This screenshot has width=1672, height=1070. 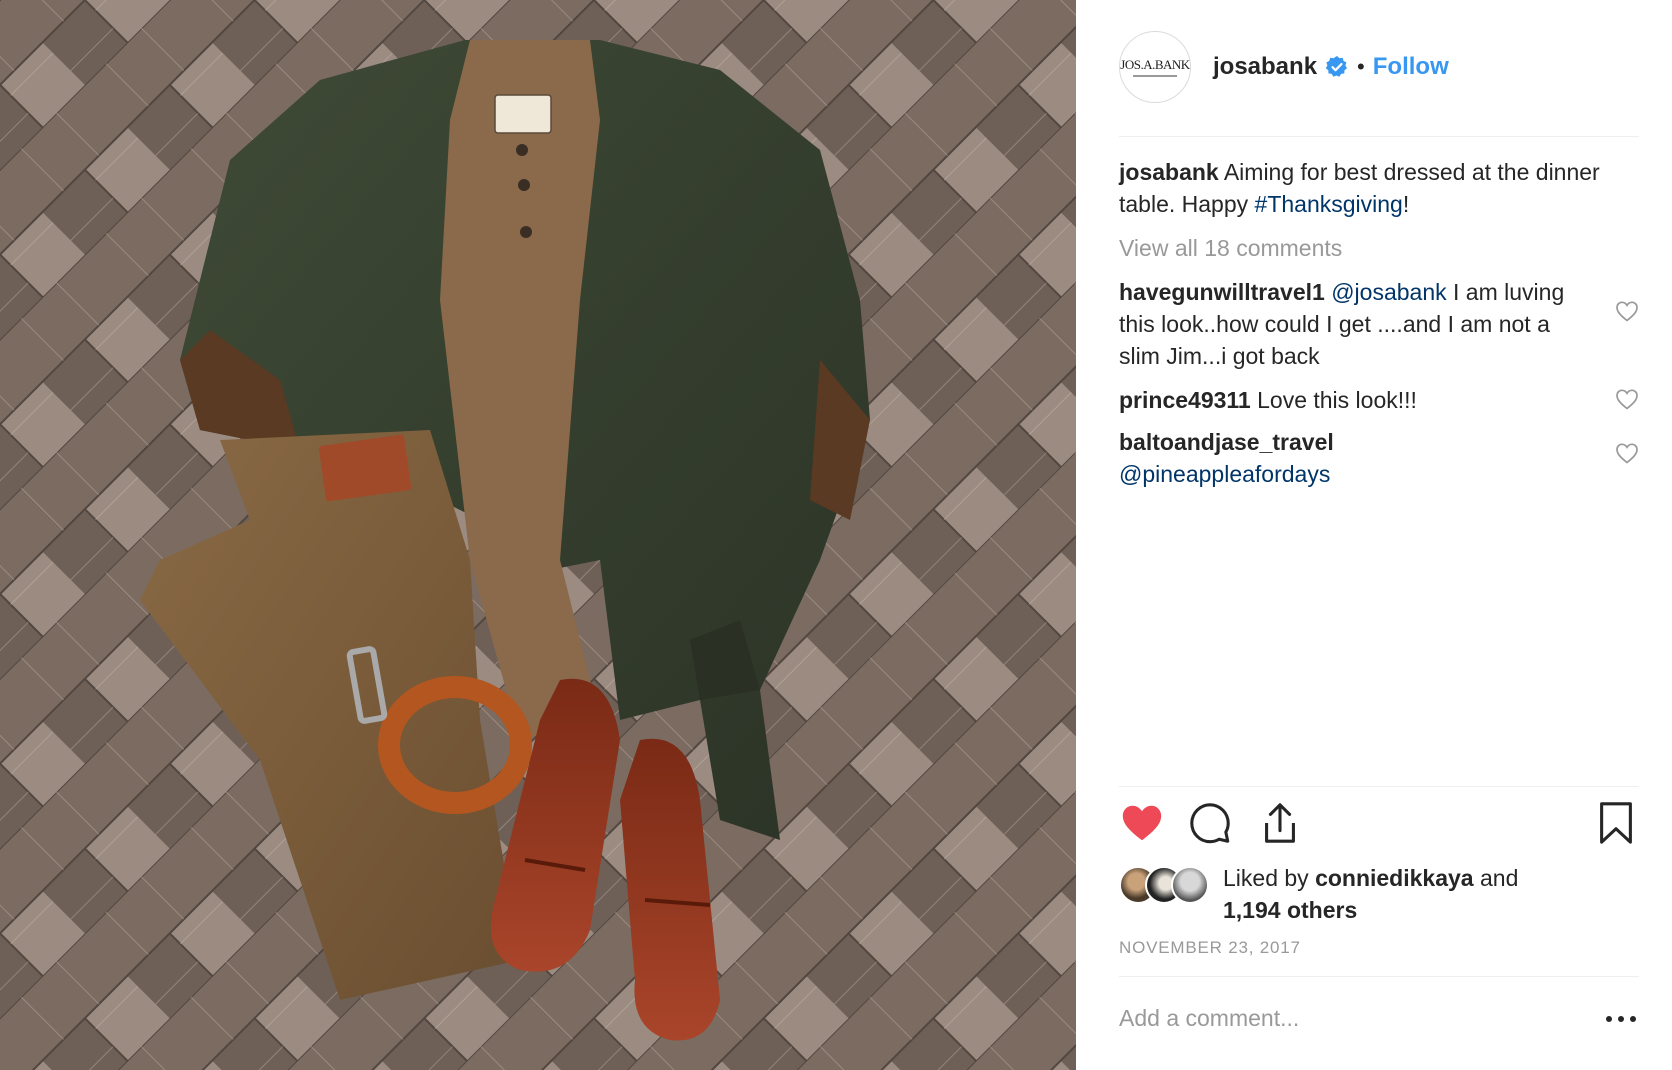 I want to click on caption-hashtag: #Thanksgiving, so click(x=1329, y=204).